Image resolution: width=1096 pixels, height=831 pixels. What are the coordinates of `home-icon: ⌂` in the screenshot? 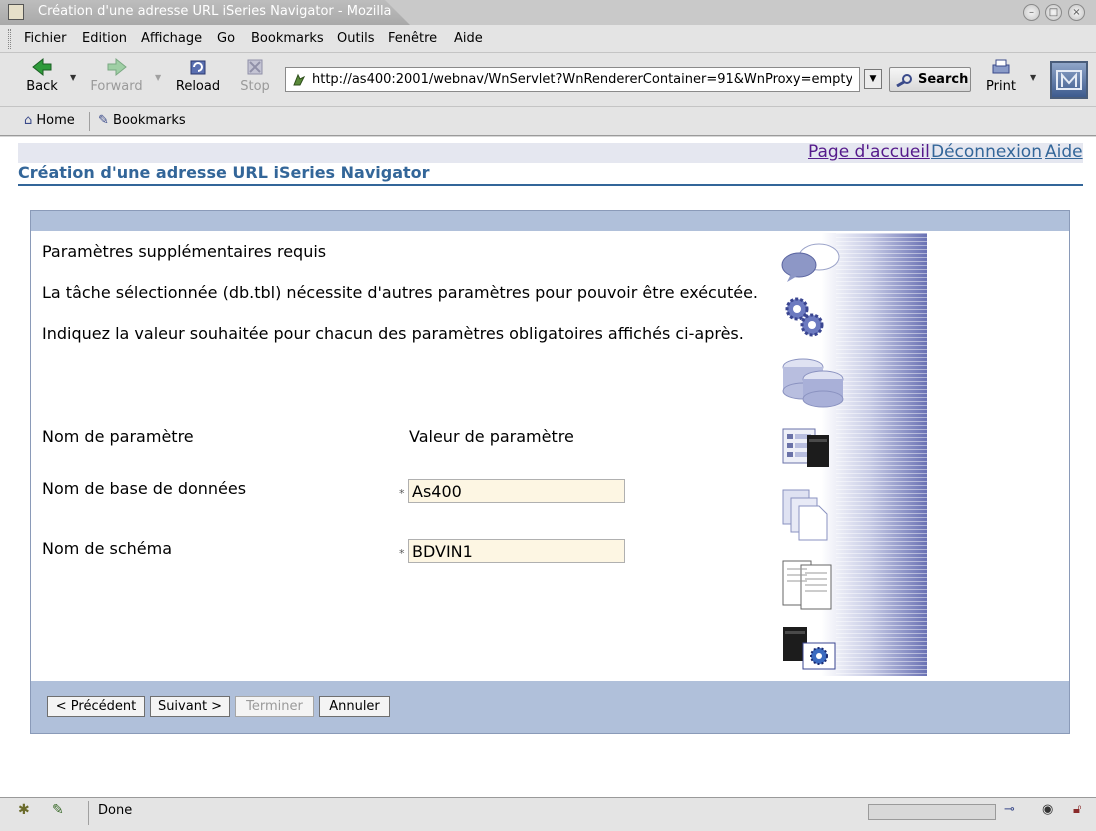 It's located at (28, 120).